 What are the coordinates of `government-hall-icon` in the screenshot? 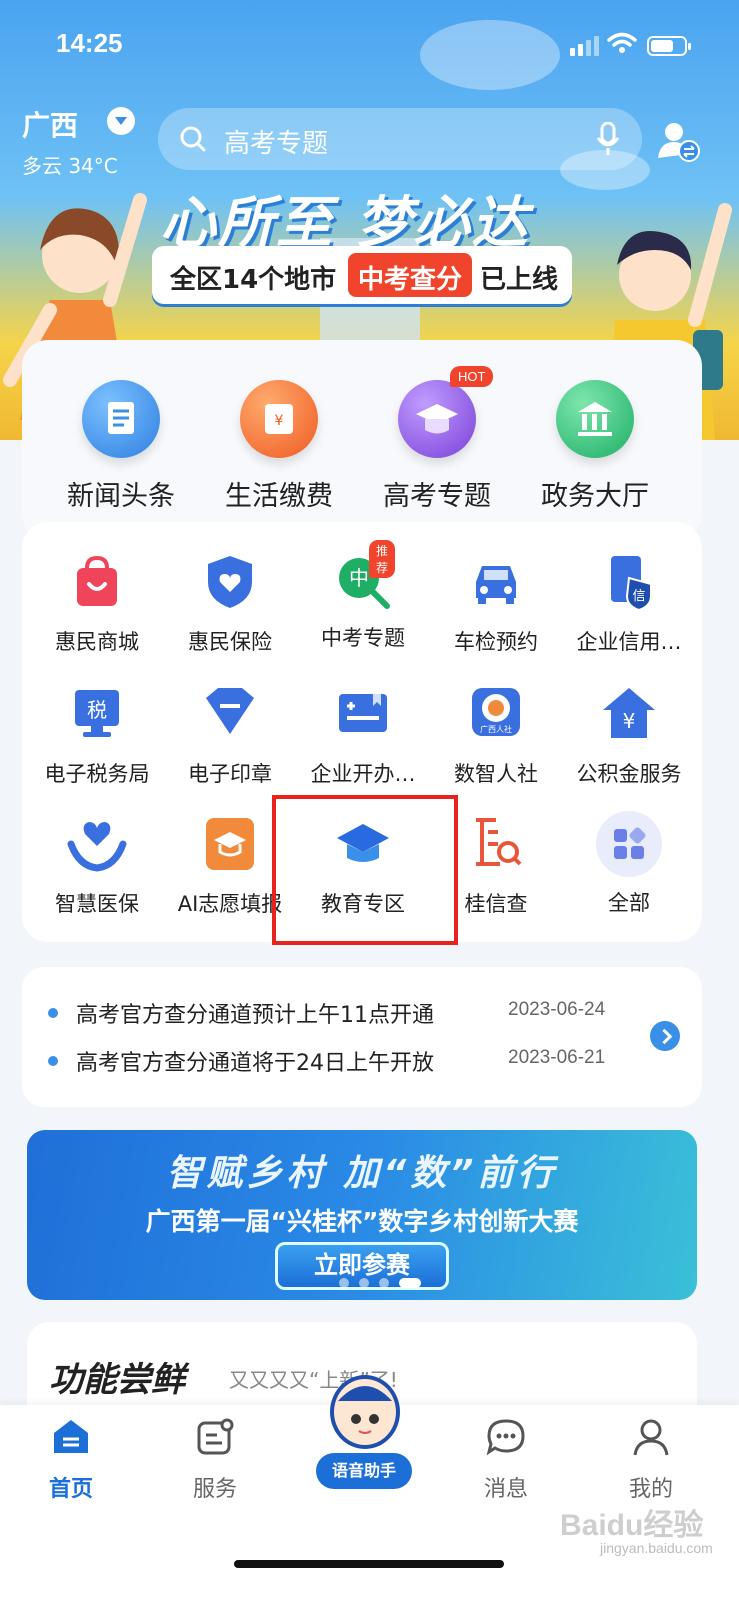 It's located at (595, 419).